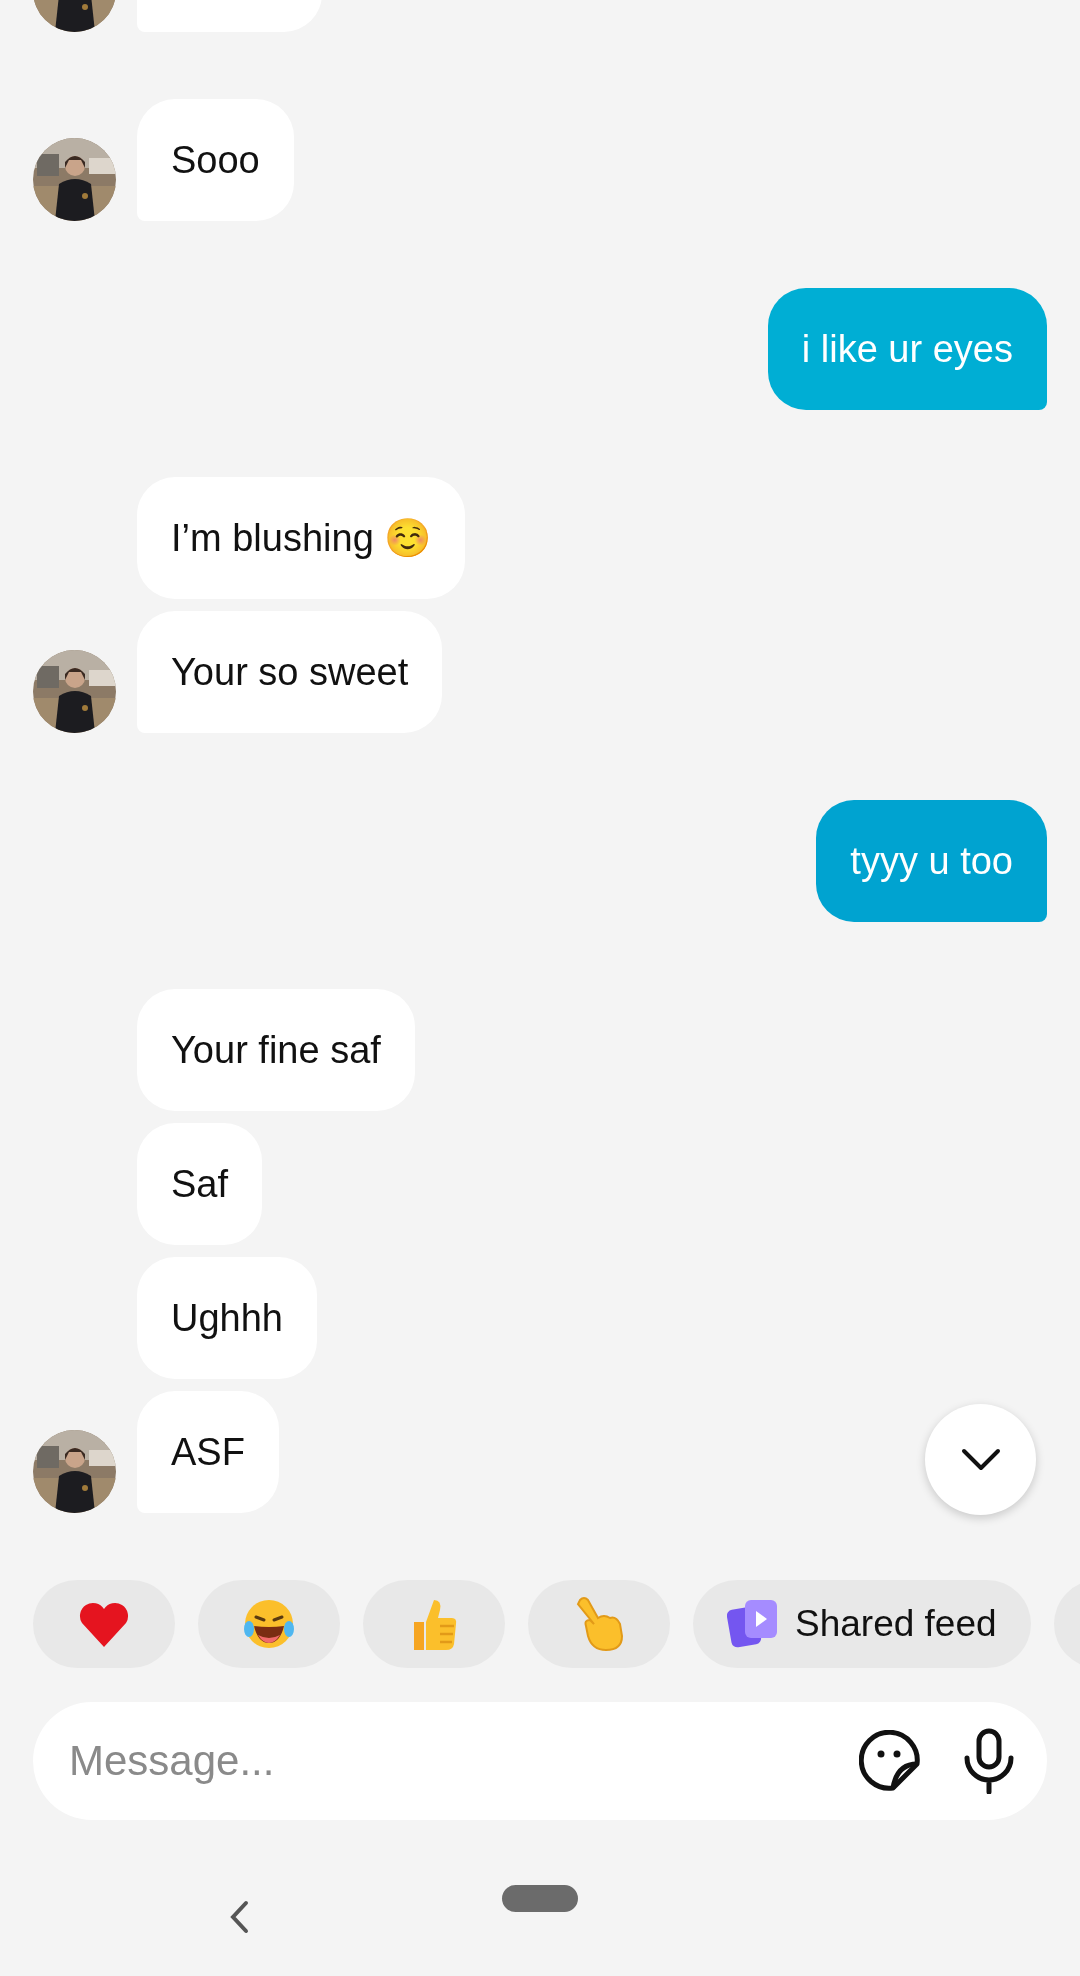  Describe the element at coordinates (290, 672) in the screenshot. I see `message-bubble: Your so sweet` at that location.